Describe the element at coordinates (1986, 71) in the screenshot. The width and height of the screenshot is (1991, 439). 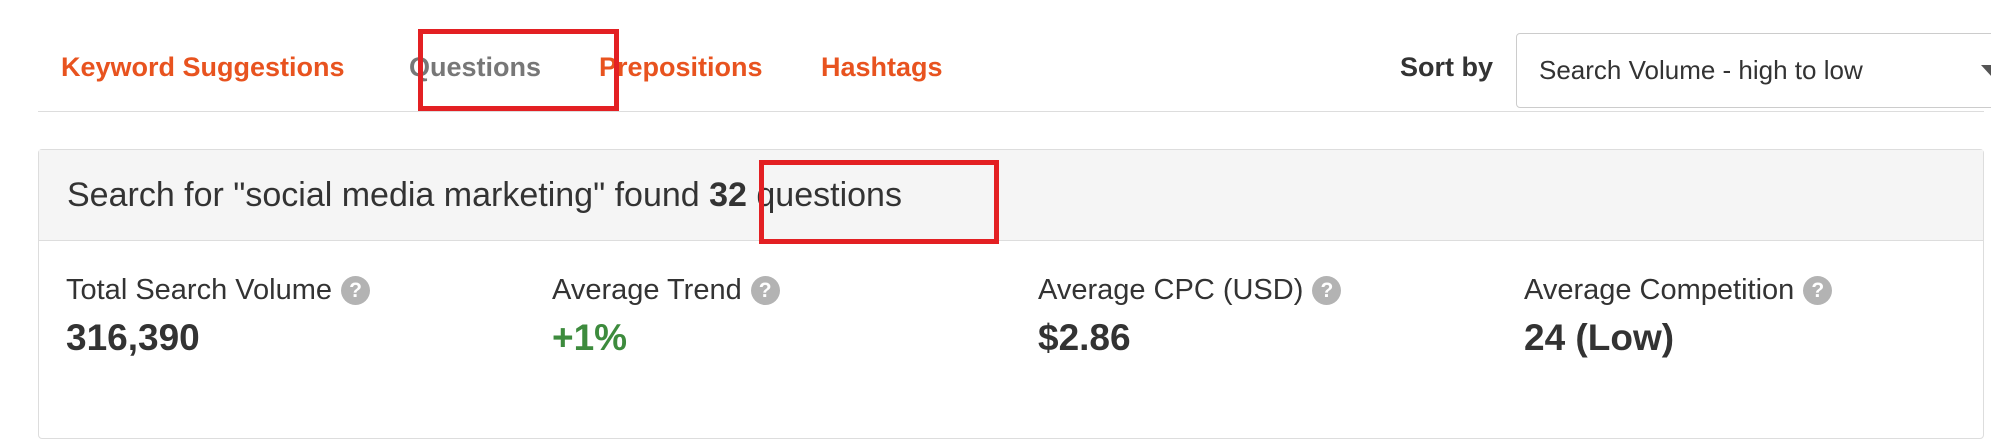
I see `chevron-down-icon` at that location.